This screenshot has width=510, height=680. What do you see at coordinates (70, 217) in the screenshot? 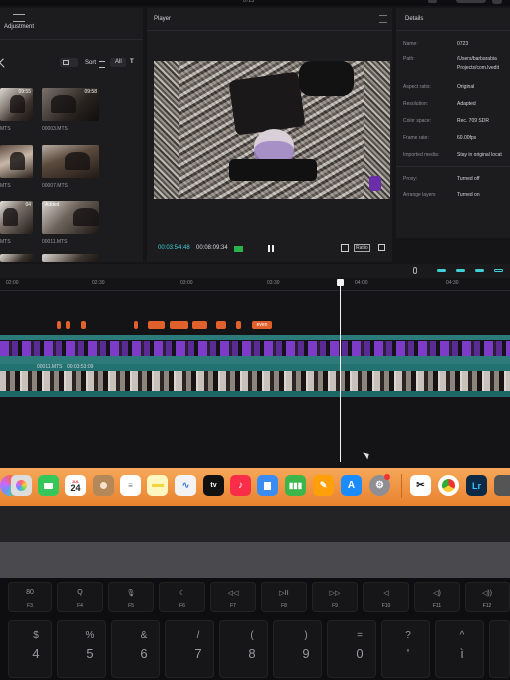
I see `media-clip: Added` at bounding box center [70, 217].